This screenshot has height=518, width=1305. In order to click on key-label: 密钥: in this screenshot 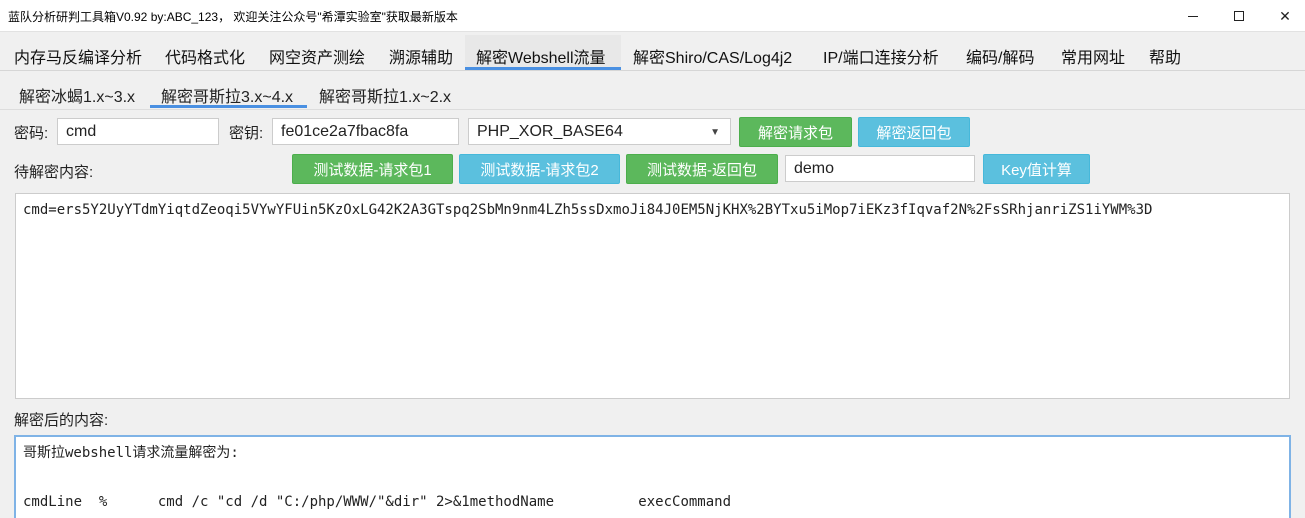, I will do `click(246, 133)`.